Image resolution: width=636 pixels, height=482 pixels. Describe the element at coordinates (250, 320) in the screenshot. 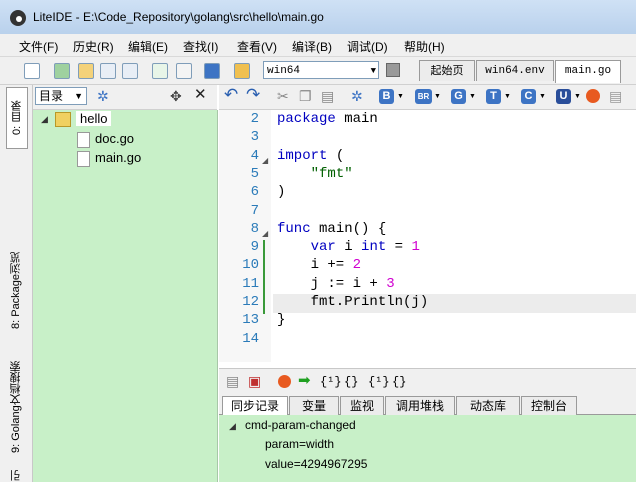

I see `line-number: 13` at that location.